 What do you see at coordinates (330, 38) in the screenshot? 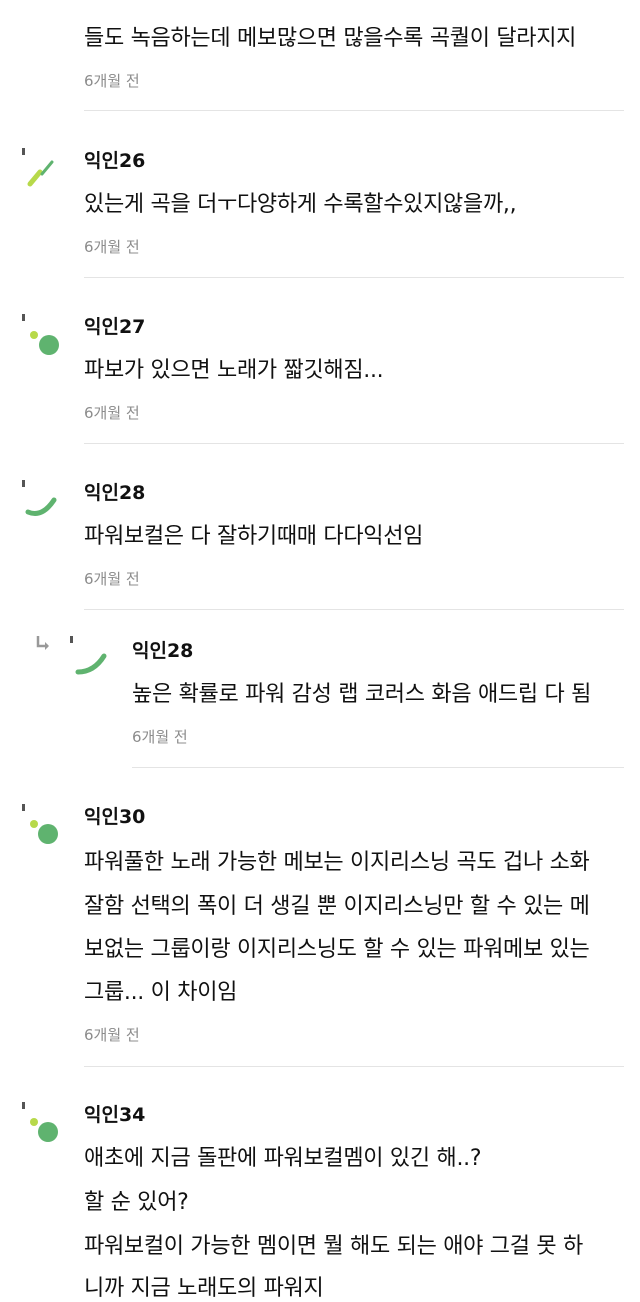
I see `comment-text: 들도 녹음하는데 메보많으면 많을수록 곡퀄이 달라지지` at bounding box center [330, 38].